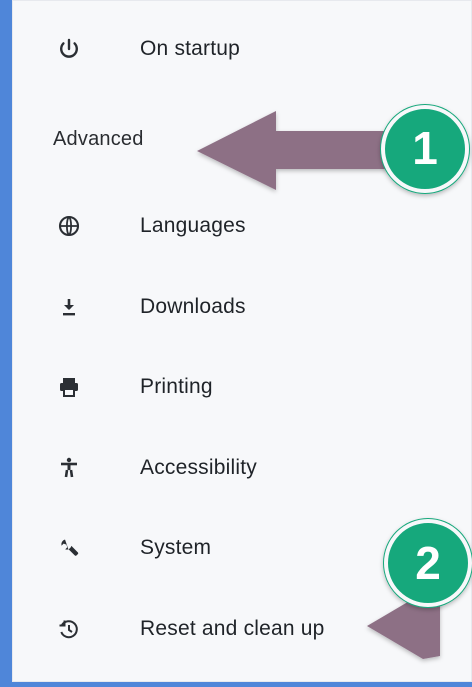 The image size is (472, 687). Describe the element at coordinates (69, 629) in the screenshot. I see `reset-history-icon` at that location.